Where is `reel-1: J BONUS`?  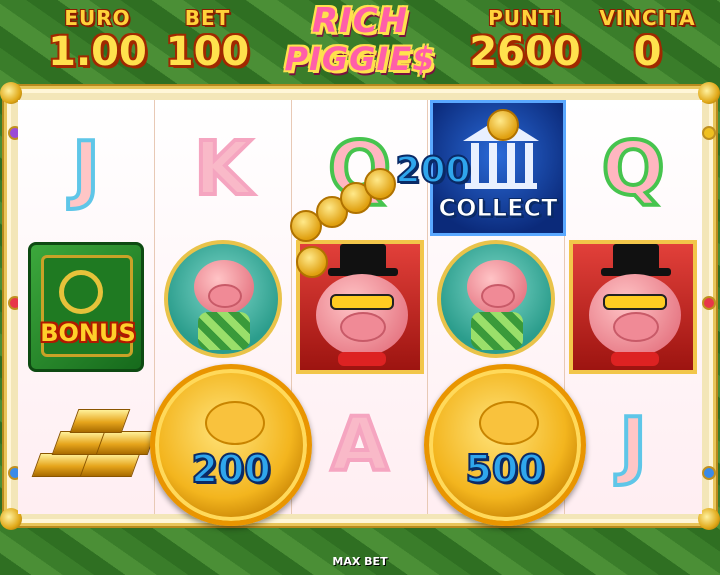
reel-1: J BONUS is located at coordinates (87, 307).